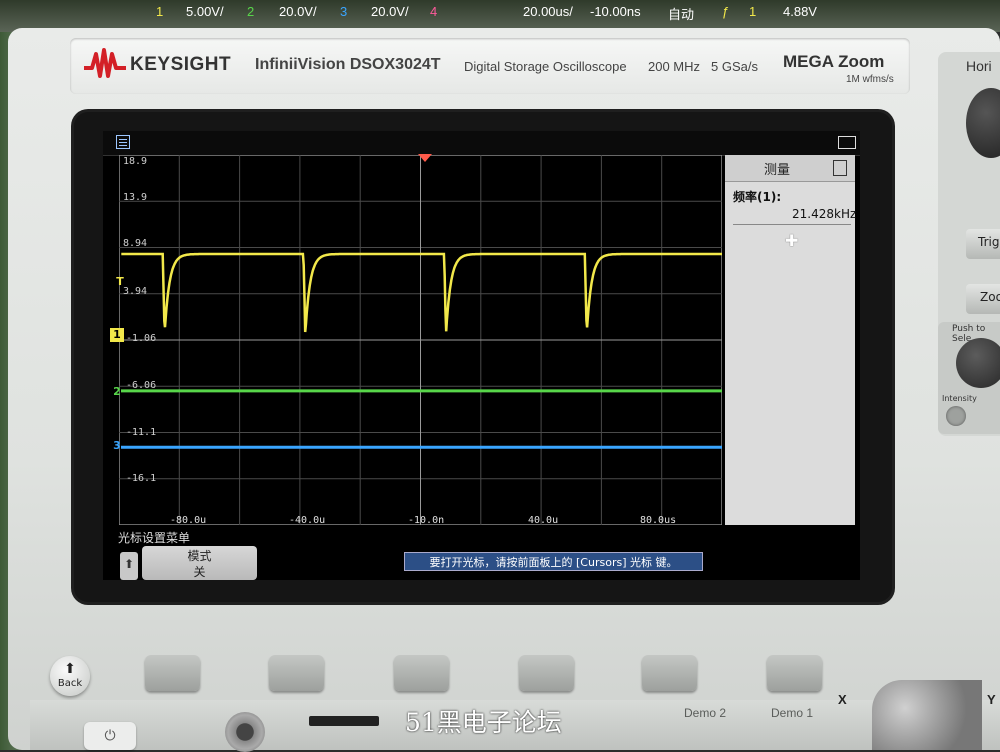 The height and width of the screenshot is (752, 1000). What do you see at coordinates (307, 520) in the screenshot?
I see `t-label: -40.0u` at bounding box center [307, 520].